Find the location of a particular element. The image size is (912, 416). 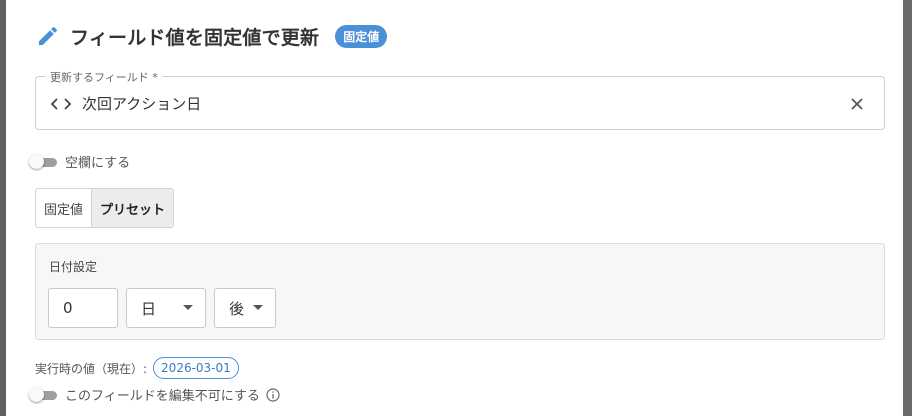

code-icon is located at coordinates (61, 104).